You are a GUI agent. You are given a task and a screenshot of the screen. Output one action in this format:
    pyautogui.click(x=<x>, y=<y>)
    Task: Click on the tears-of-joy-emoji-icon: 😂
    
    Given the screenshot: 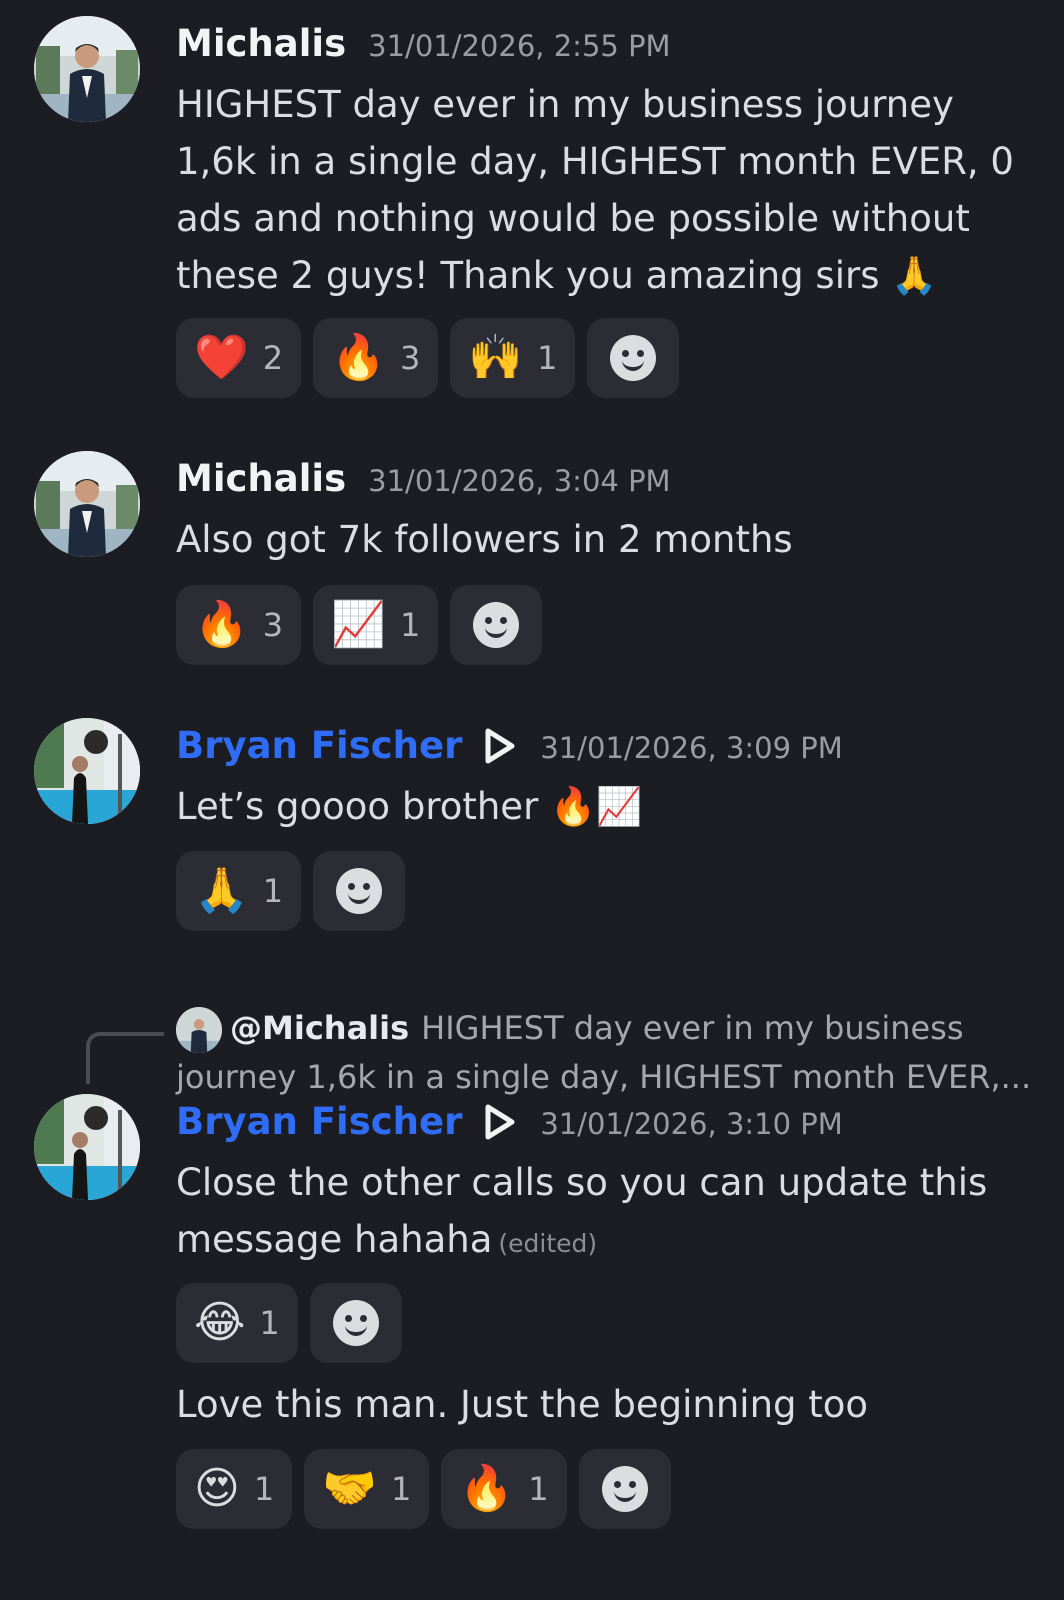 What is the action you would take?
    pyautogui.click(x=220, y=1322)
    